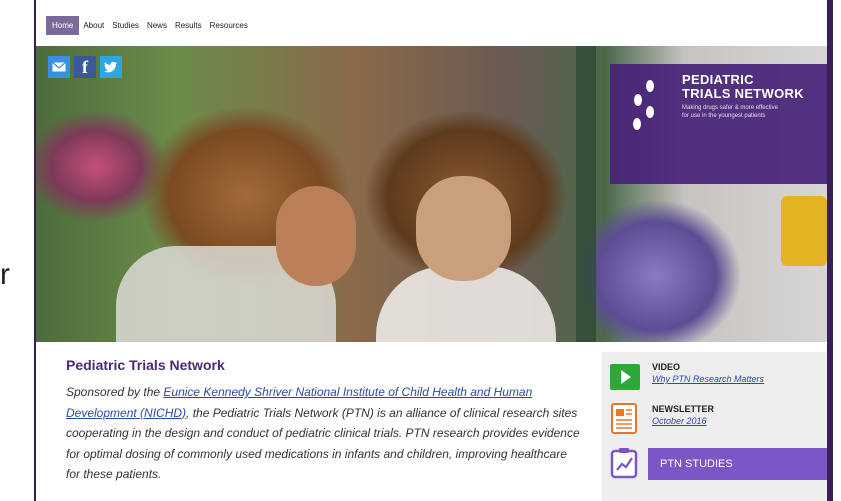  What do you see at coordinates (625, 377) in the screenshot?
I see `play-icon` at bounding box center [625, 377].